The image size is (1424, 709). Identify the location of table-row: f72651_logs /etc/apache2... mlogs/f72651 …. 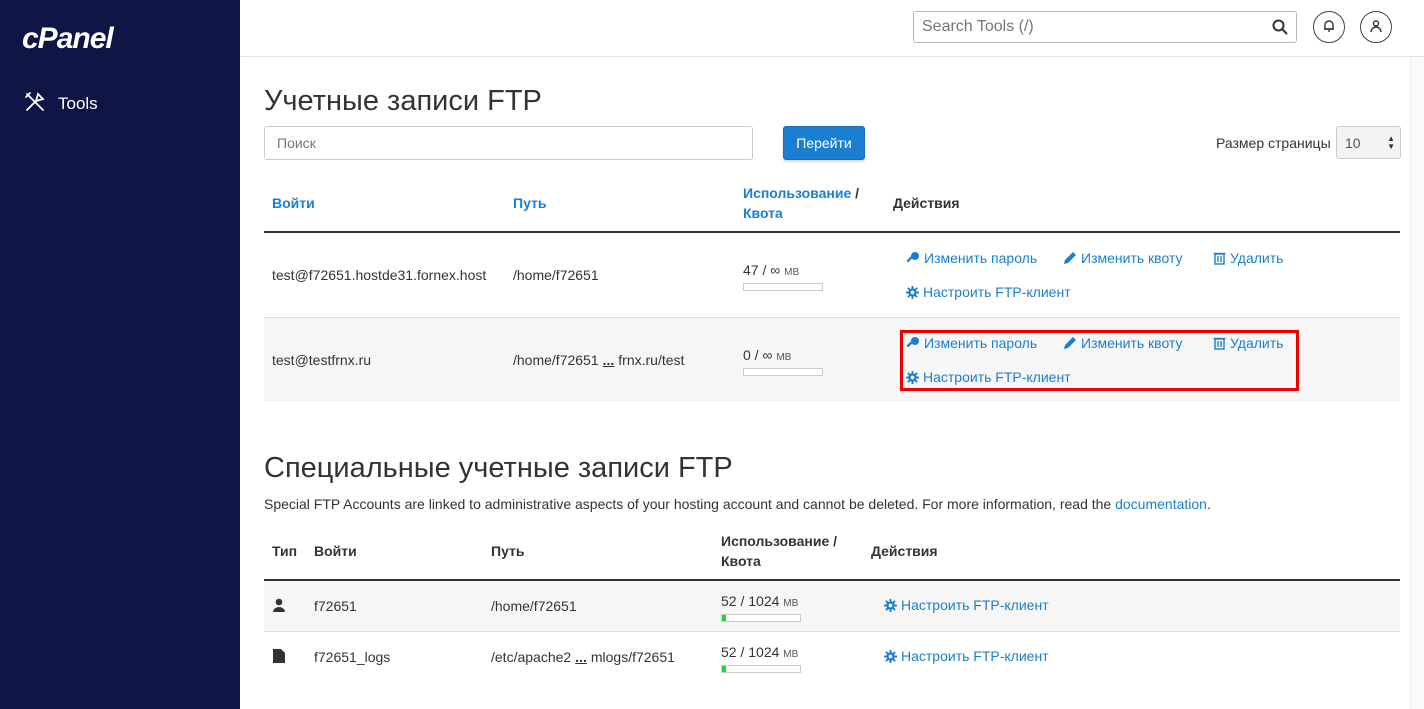
(832, 657).